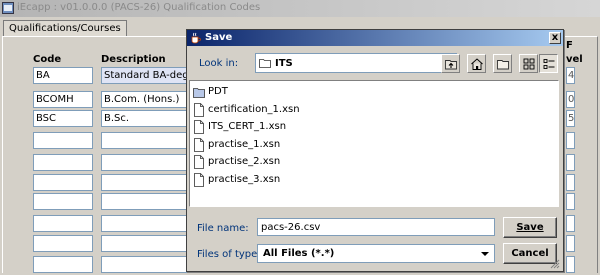 The height and width of the screenshot is (275, 600). I want to click on home-icon, so click(477, 64).